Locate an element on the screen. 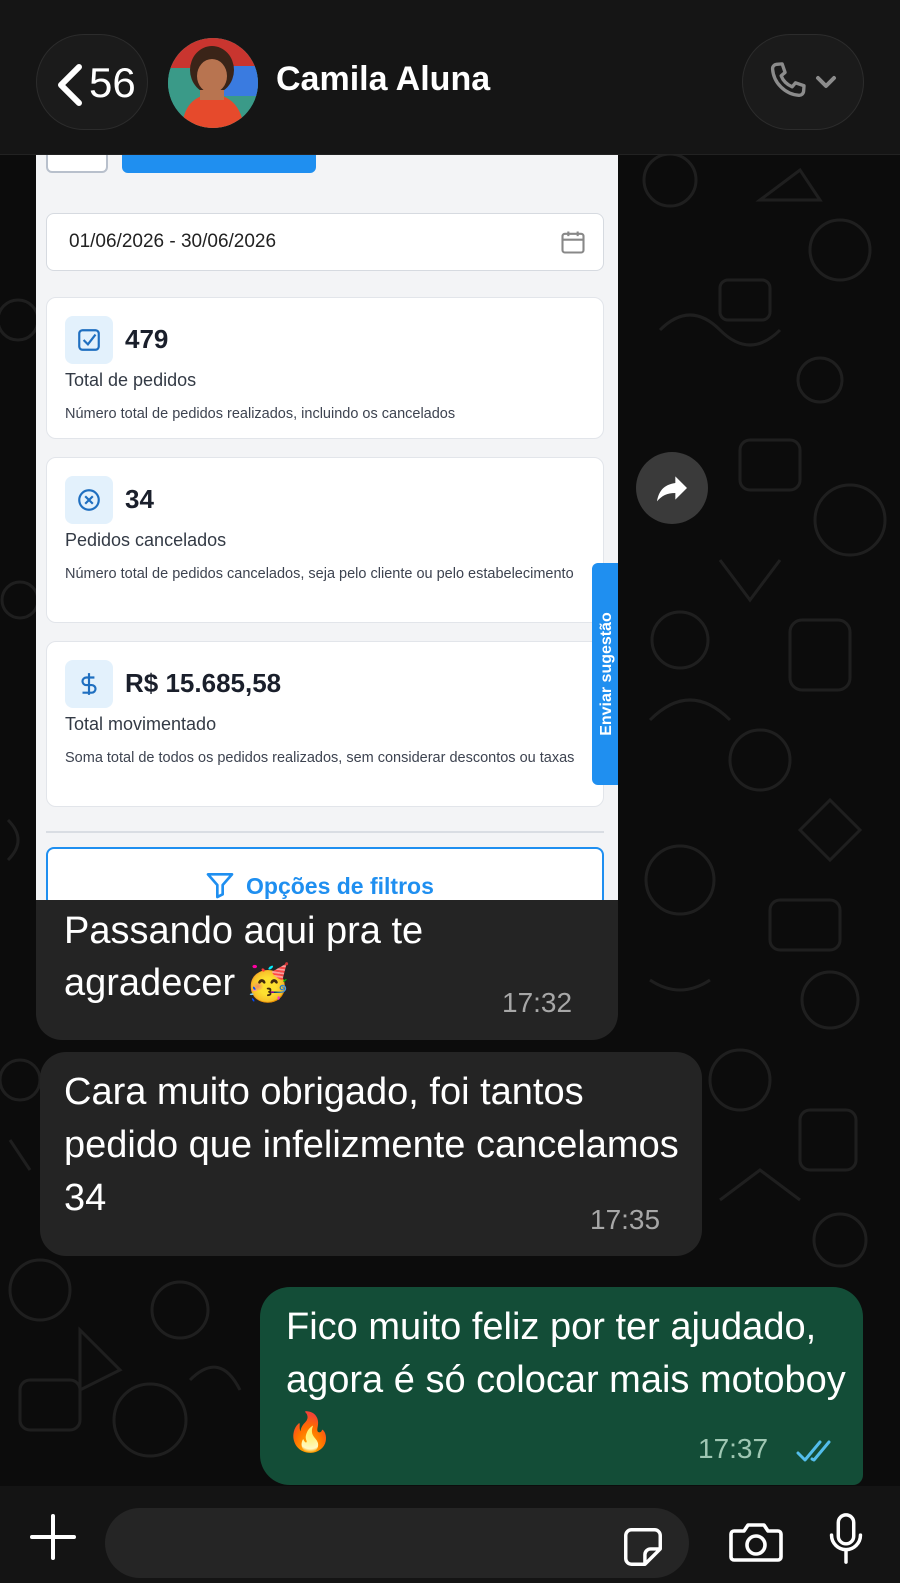  chat-header: 56 Camila Aluna is located at coordinates (450, 77).